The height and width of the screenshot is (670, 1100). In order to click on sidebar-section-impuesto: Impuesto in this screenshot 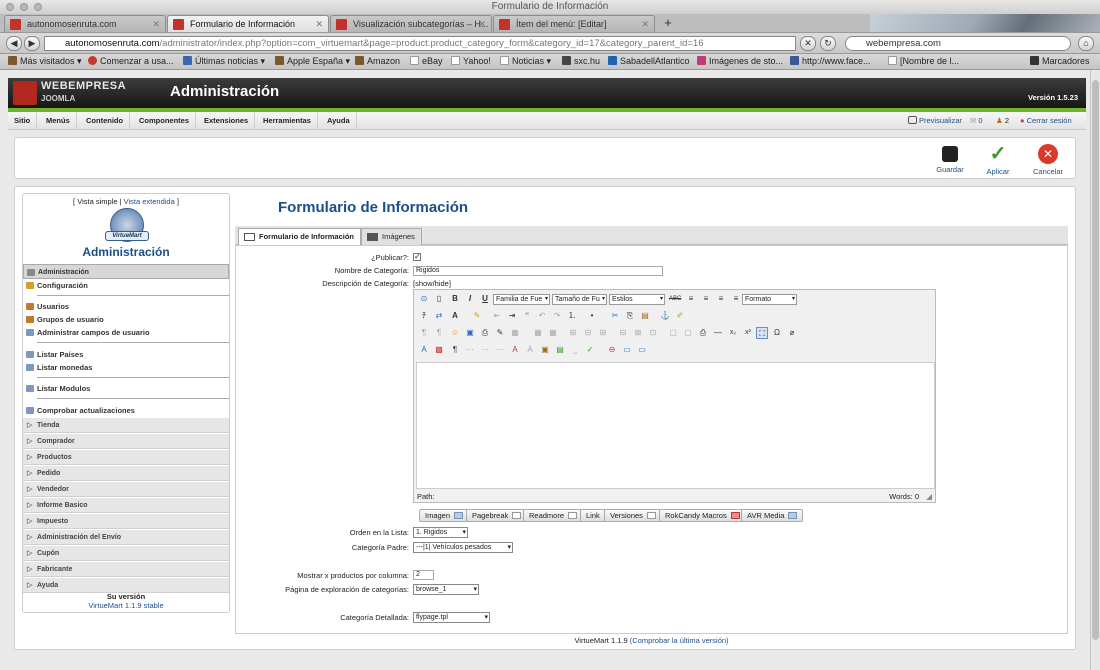, I will do `click(126, 521)`.